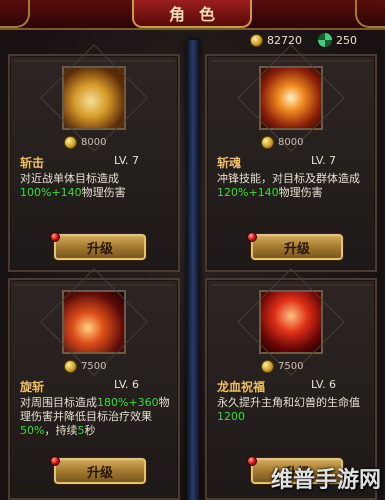  I want to click on desc-text: 对周围目标造成, so click(58, 402).